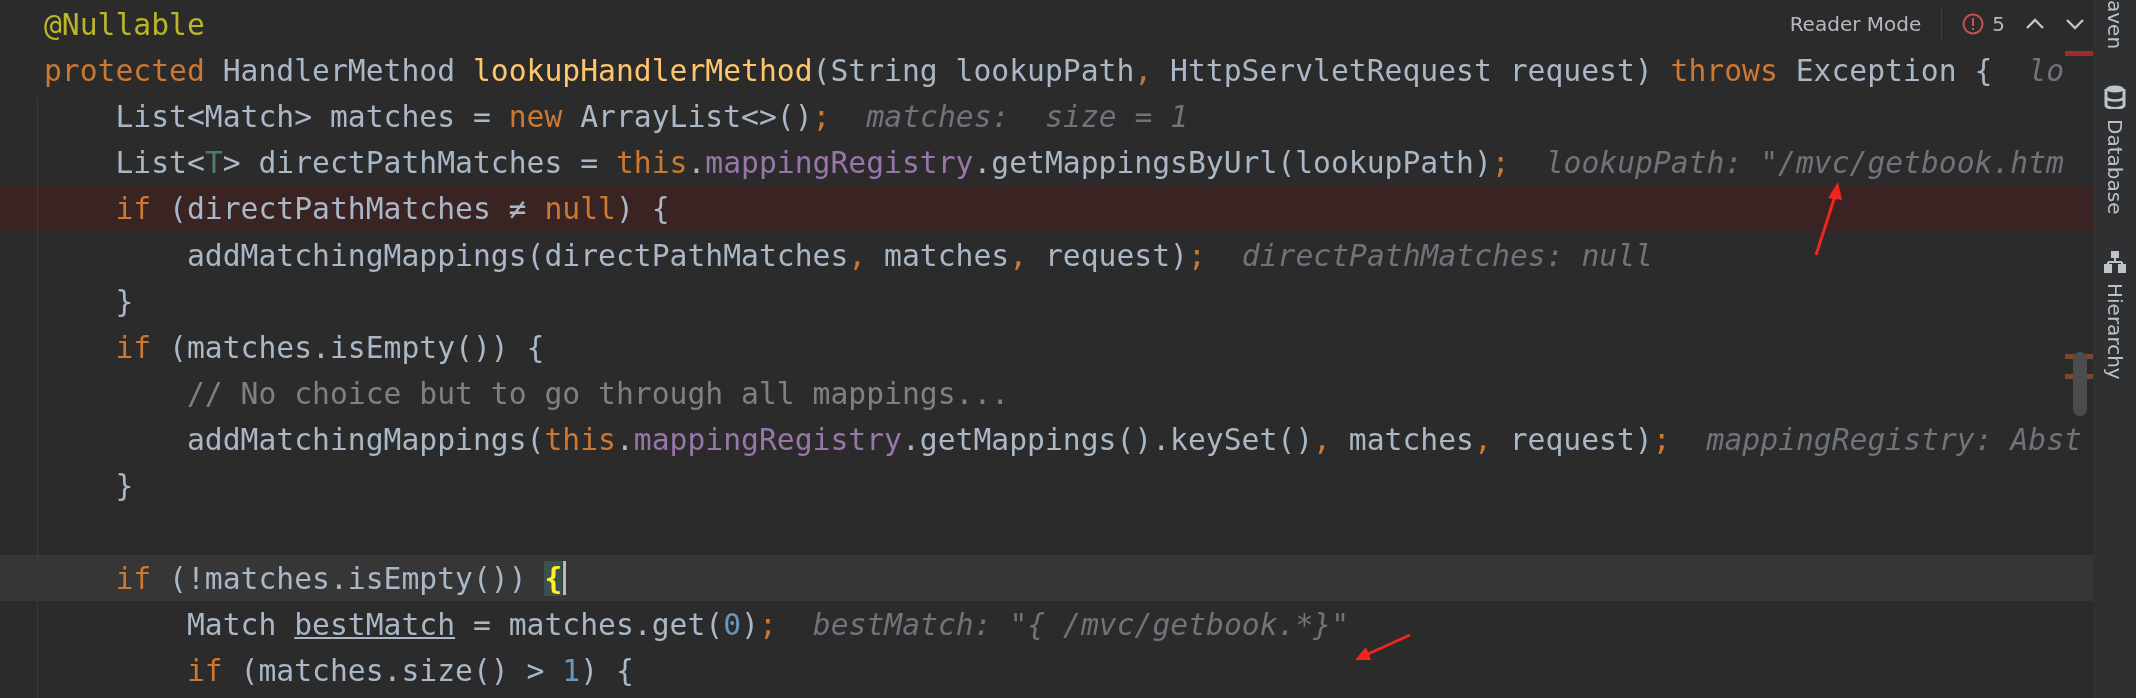  I want to click on problems-button: 5, so click(1983, 24).